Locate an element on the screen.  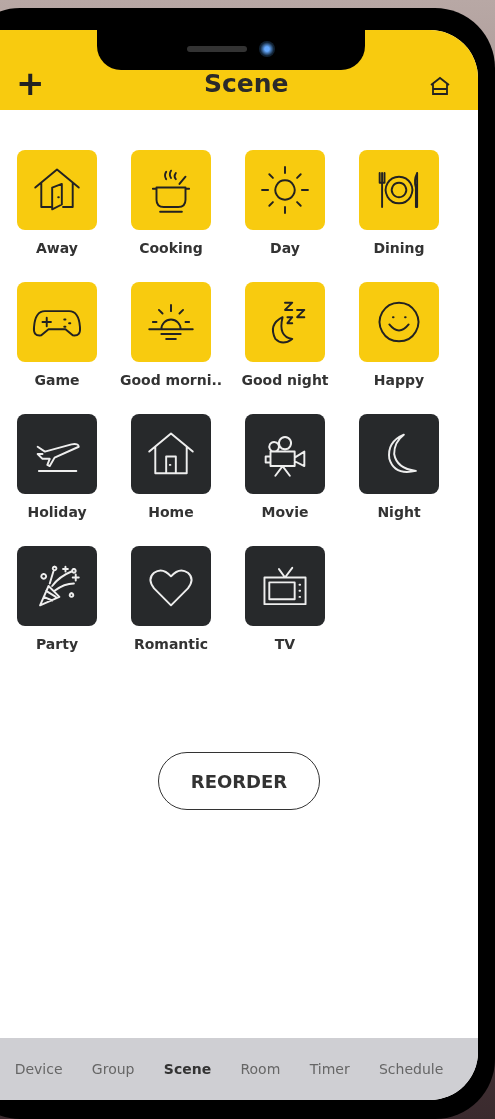
scene-label: Party is located at coordinates (57, 644).